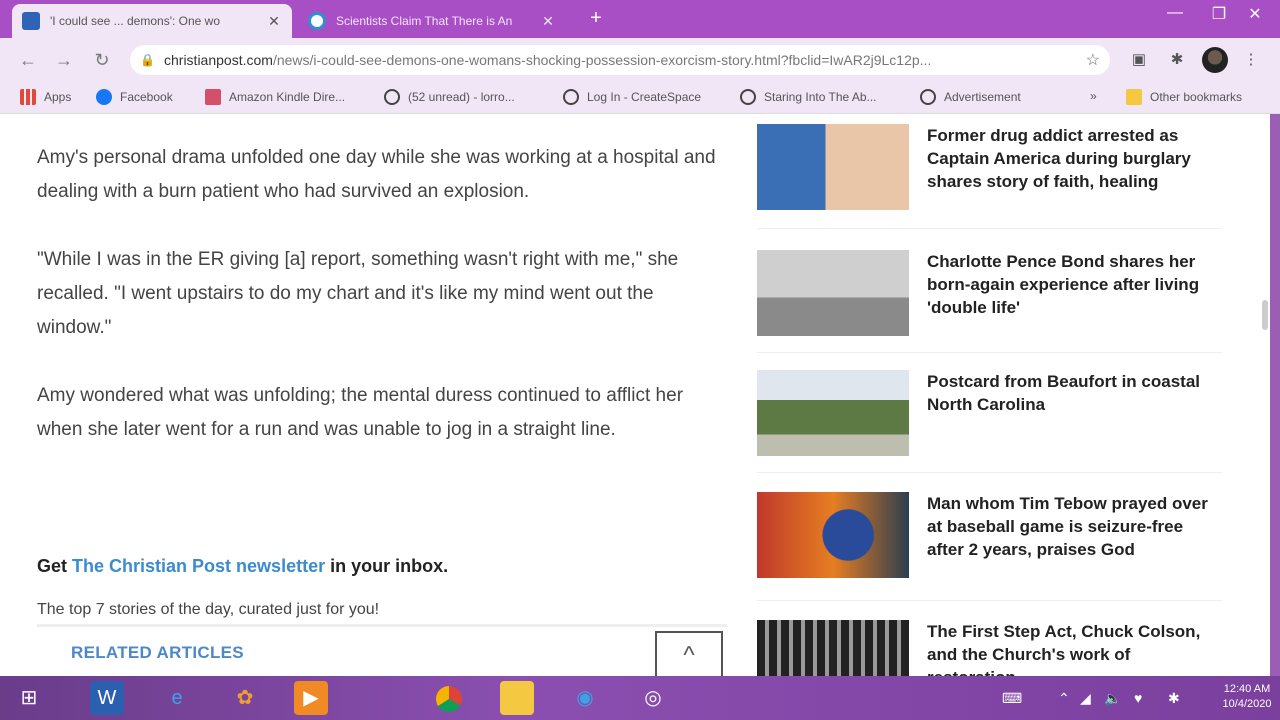 This screenshot has width=1280, height=720. What do you see at coordinates (29, 698) in the screenshot?
I see `windows-start-icon: ⊞` at bounding box center [29, 698].